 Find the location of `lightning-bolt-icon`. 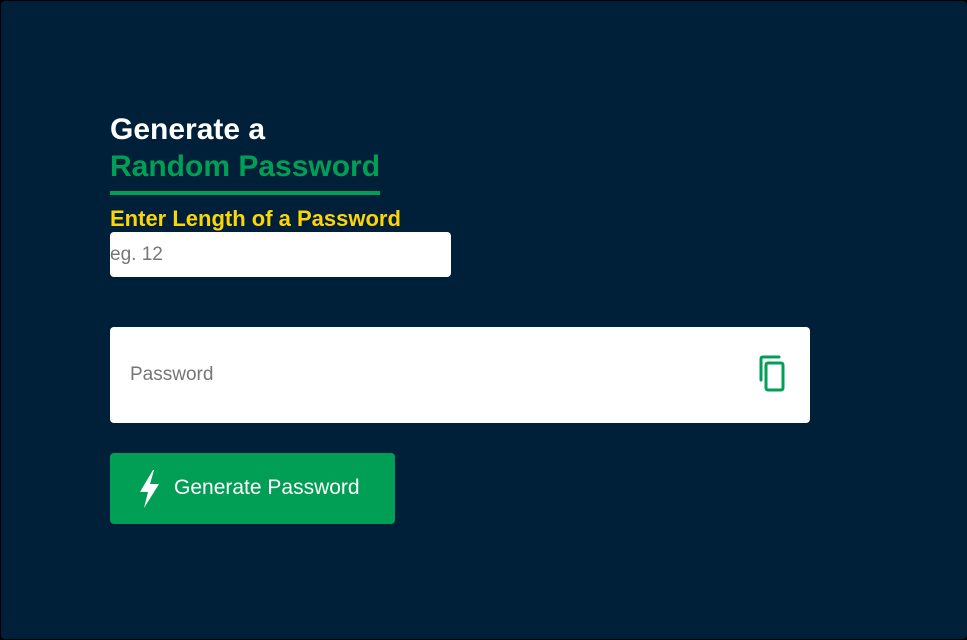

lightning-bolt-icon is located at coordinates (149, 489).